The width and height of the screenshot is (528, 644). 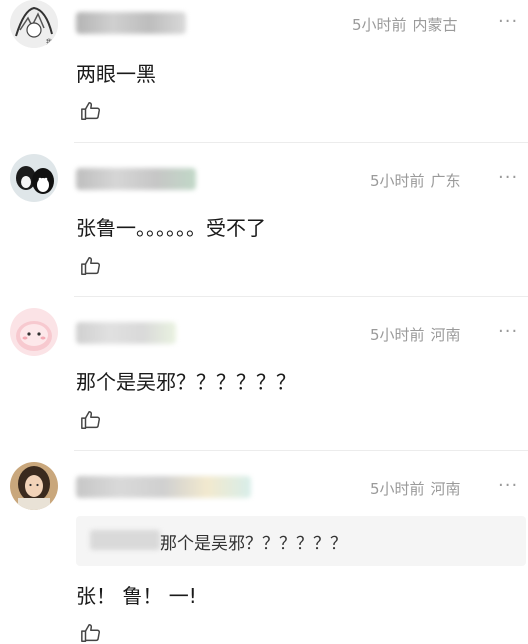 I want to click on comment-text: 两眼一黑, so click(x=116, y=74).